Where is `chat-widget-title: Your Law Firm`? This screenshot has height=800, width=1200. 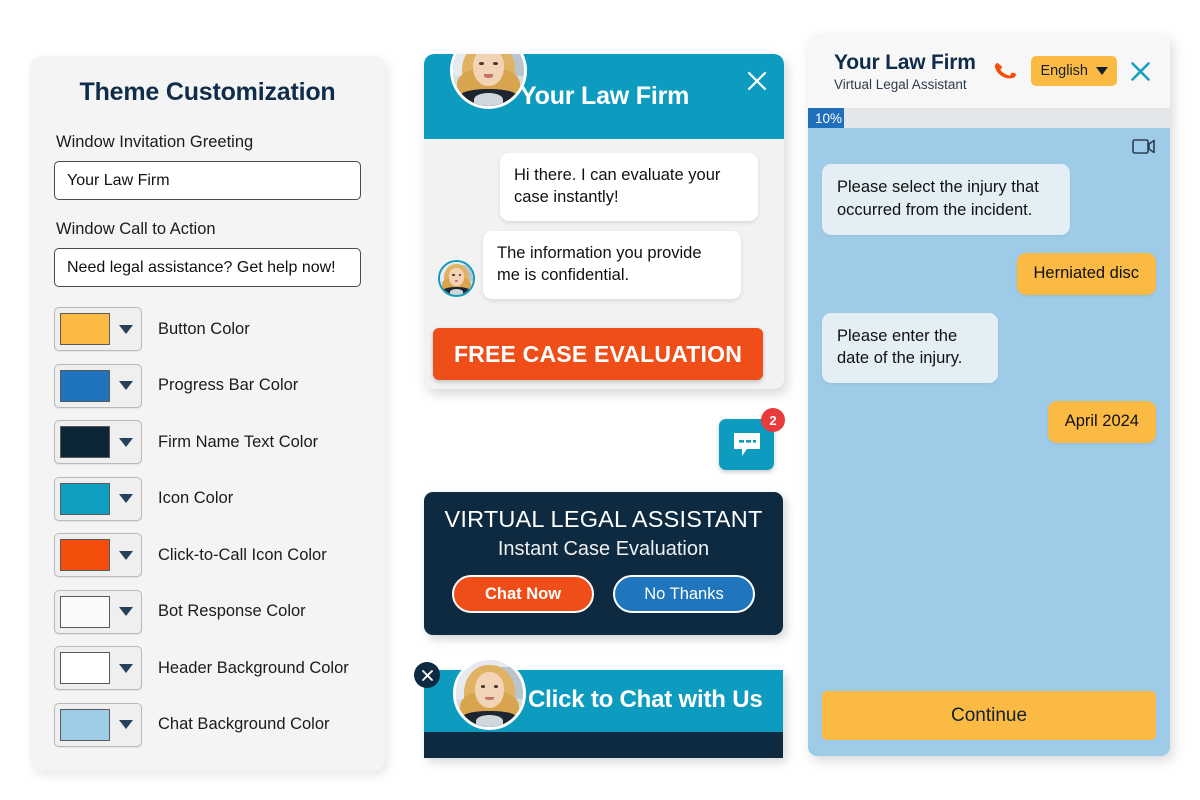 chat-widget-title: Your Law Firm is located at coordinates (605, 96).